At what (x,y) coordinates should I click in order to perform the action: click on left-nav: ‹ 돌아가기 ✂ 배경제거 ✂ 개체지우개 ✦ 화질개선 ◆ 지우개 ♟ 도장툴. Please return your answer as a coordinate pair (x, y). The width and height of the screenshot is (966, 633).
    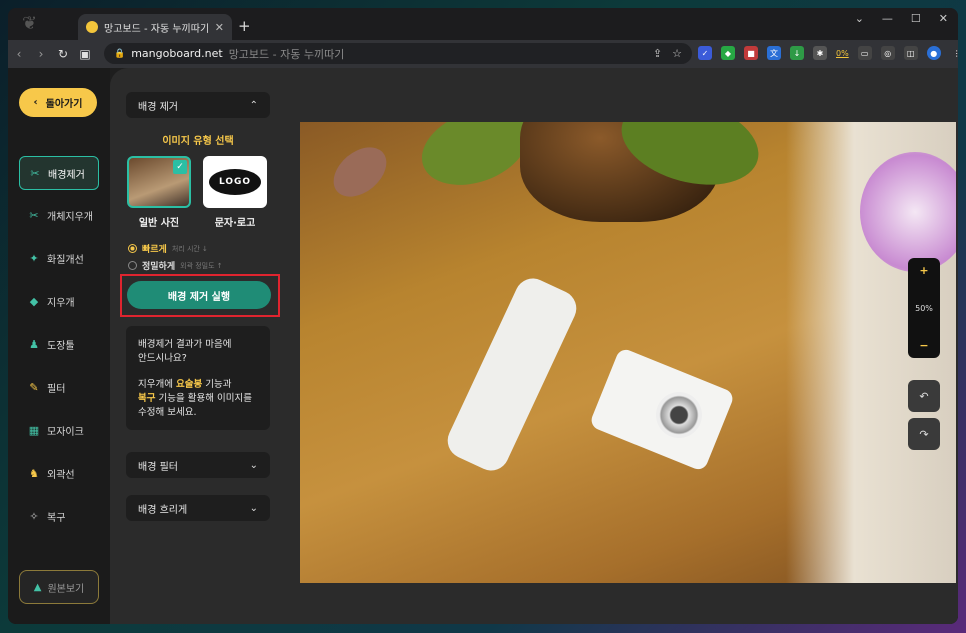
    Looking at the image, I should click on (59, 346).